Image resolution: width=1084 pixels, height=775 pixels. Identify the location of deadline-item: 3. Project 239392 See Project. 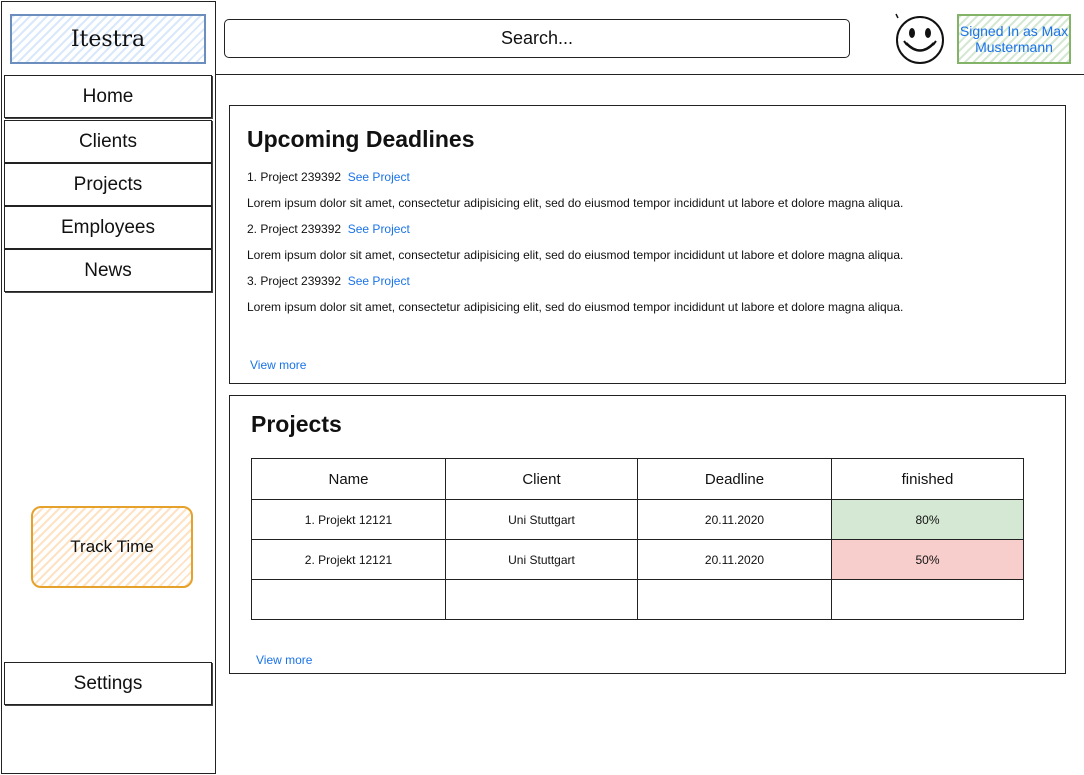
(328, 281).